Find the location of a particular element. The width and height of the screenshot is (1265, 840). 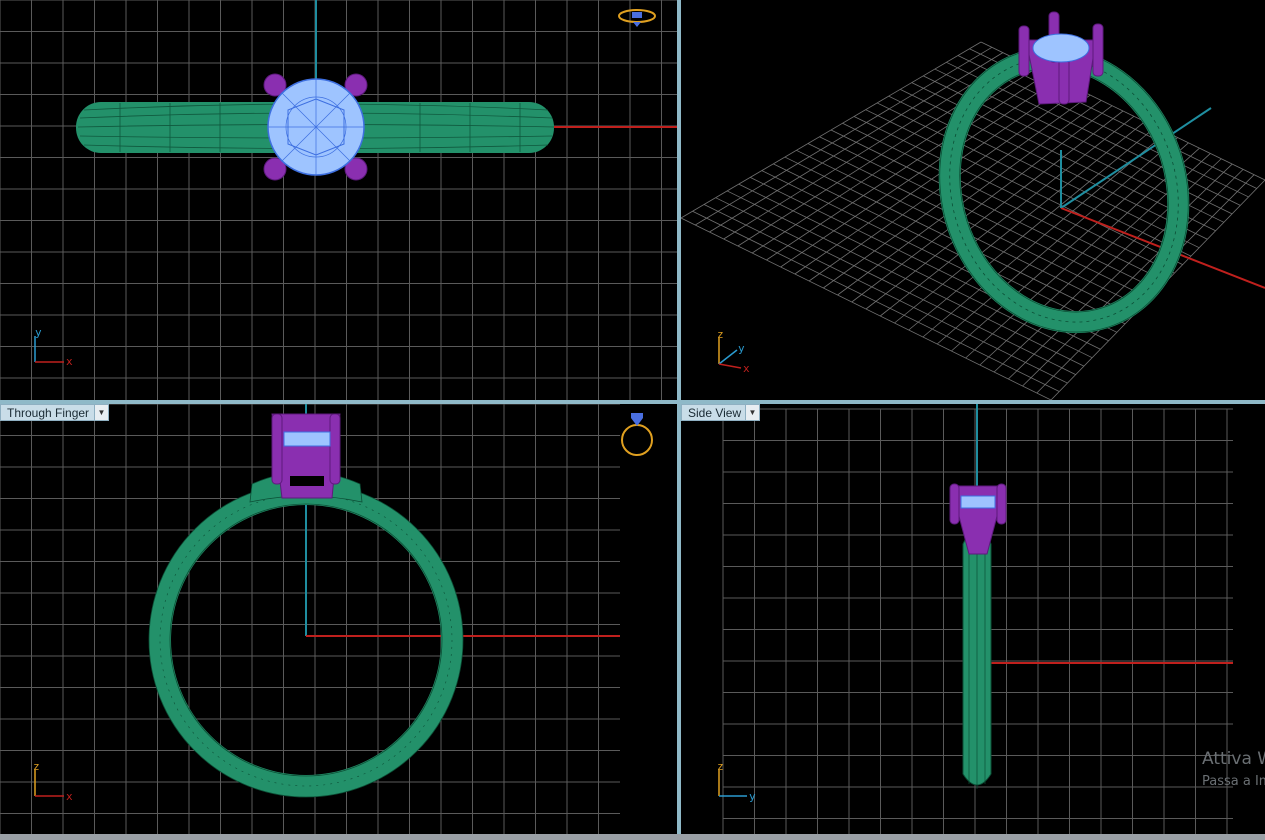

axis-label-x: x is located at coordinates (746, 368).